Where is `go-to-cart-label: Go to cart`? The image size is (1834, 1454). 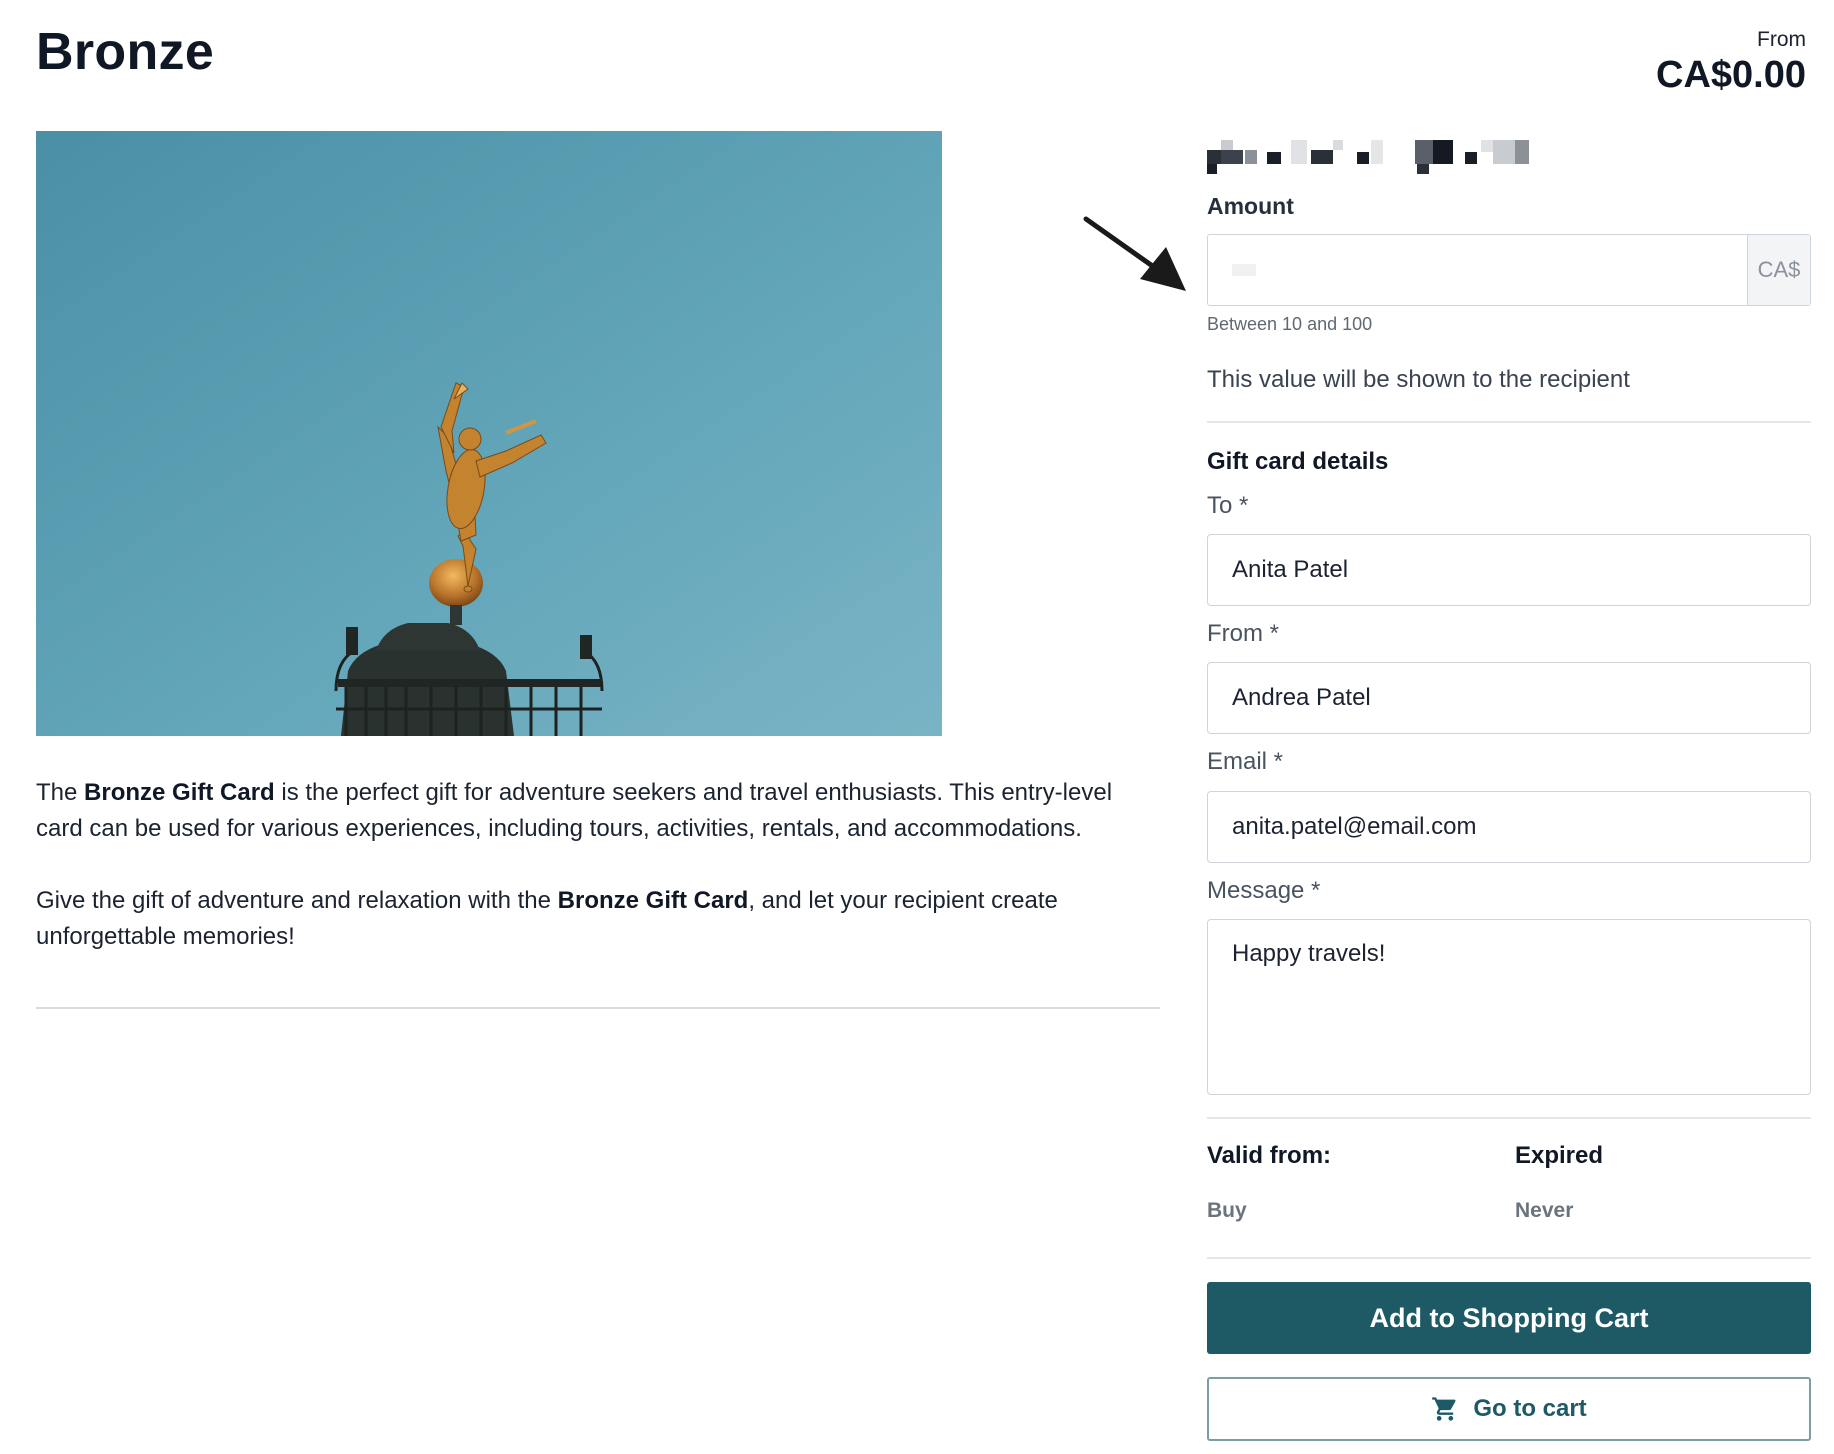
go-to-cart-label: Go to cart is located at coordinates (1530, 1408).